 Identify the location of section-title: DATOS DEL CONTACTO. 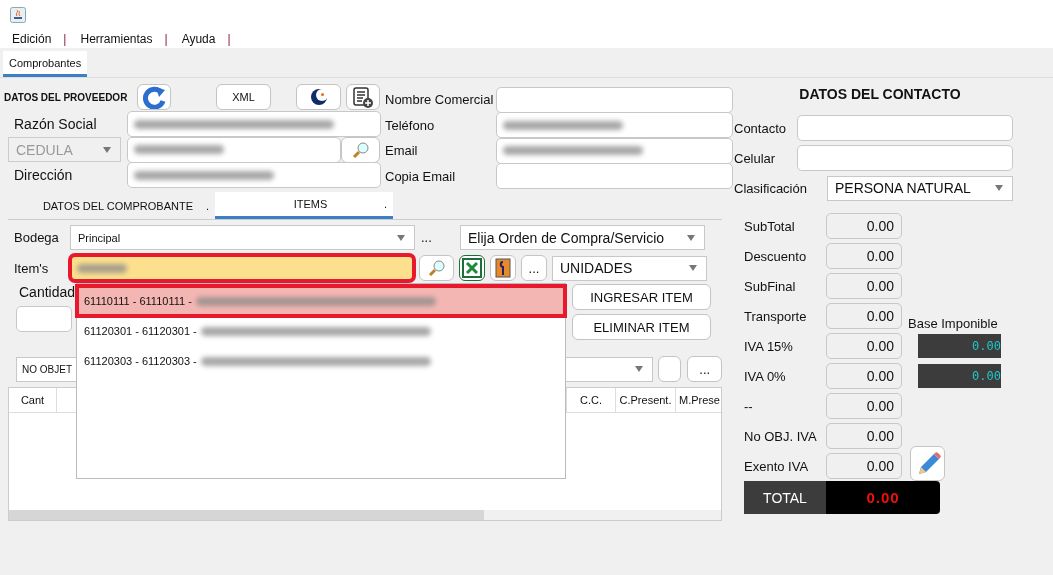
(880, 94).